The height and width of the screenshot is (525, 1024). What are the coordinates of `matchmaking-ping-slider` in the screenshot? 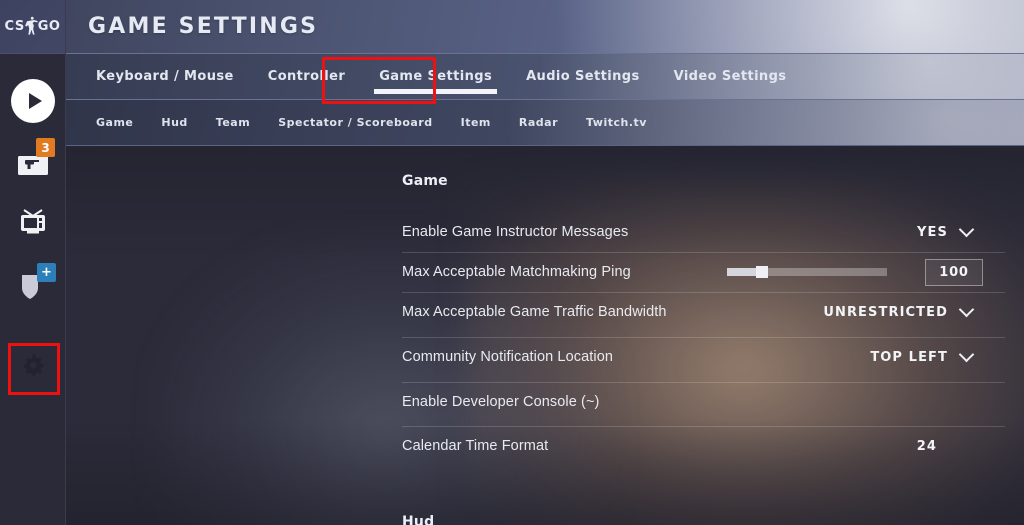 It's located at (807, 272).